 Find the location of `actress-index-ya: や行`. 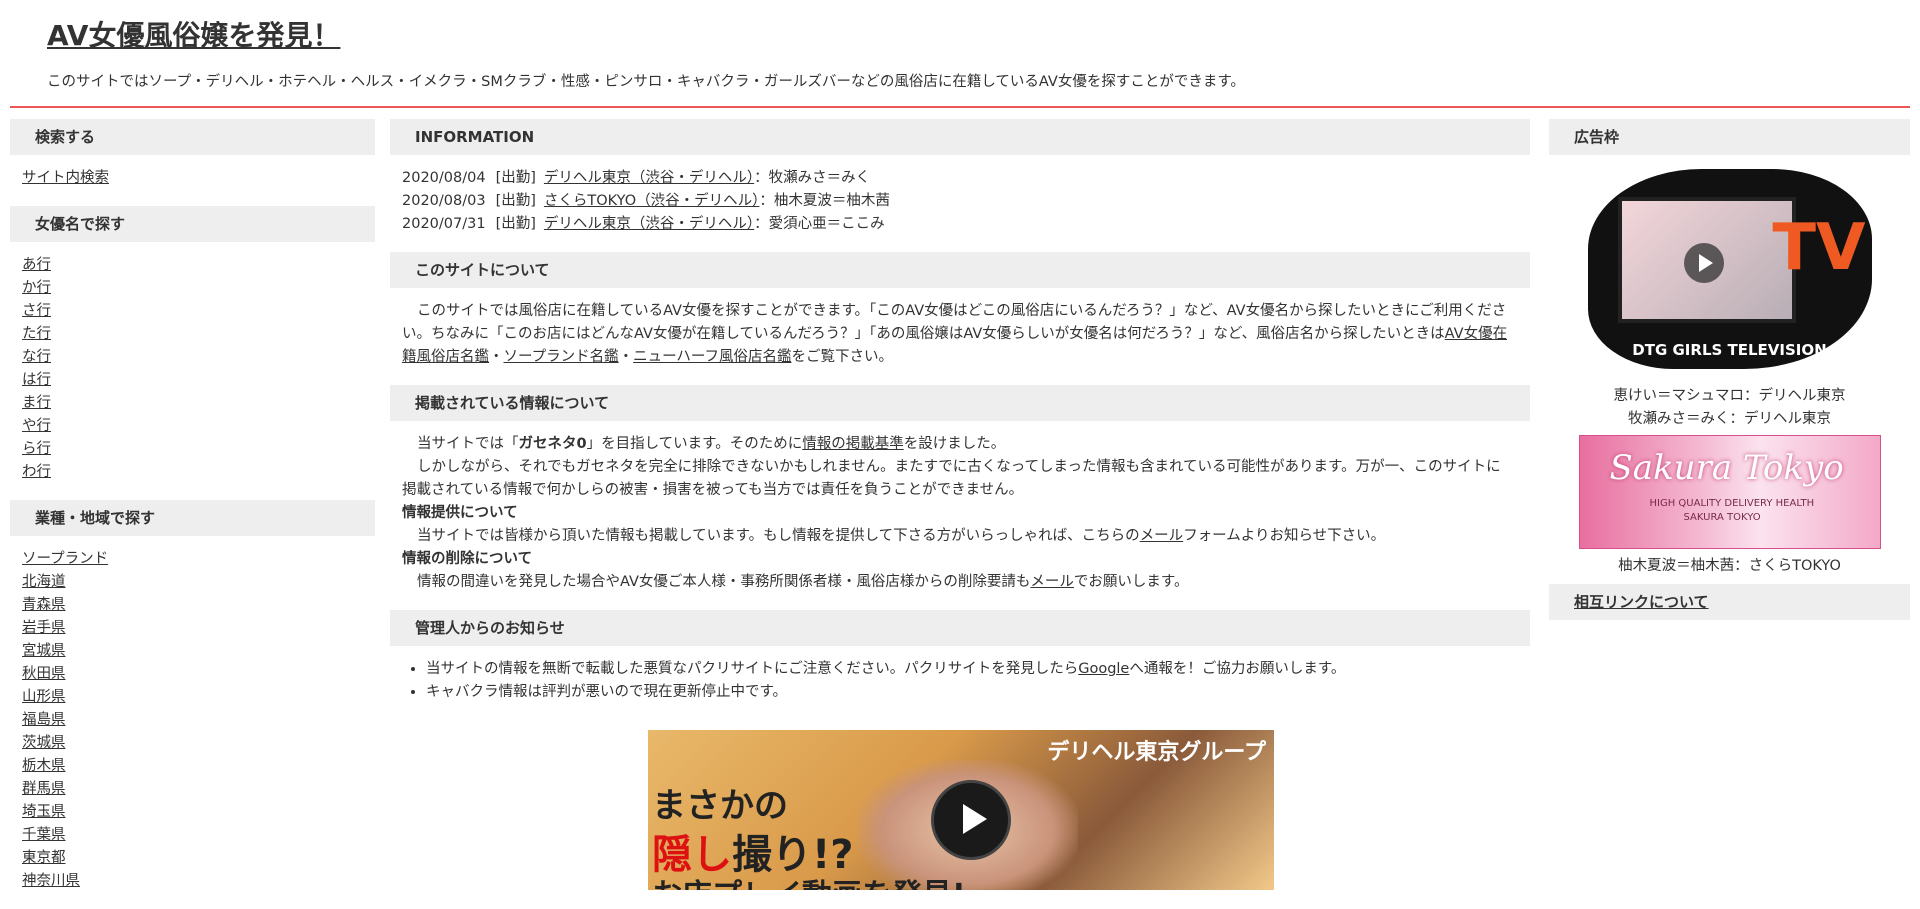

actress-index-ya: や行 is located at coordinates (36, 426).